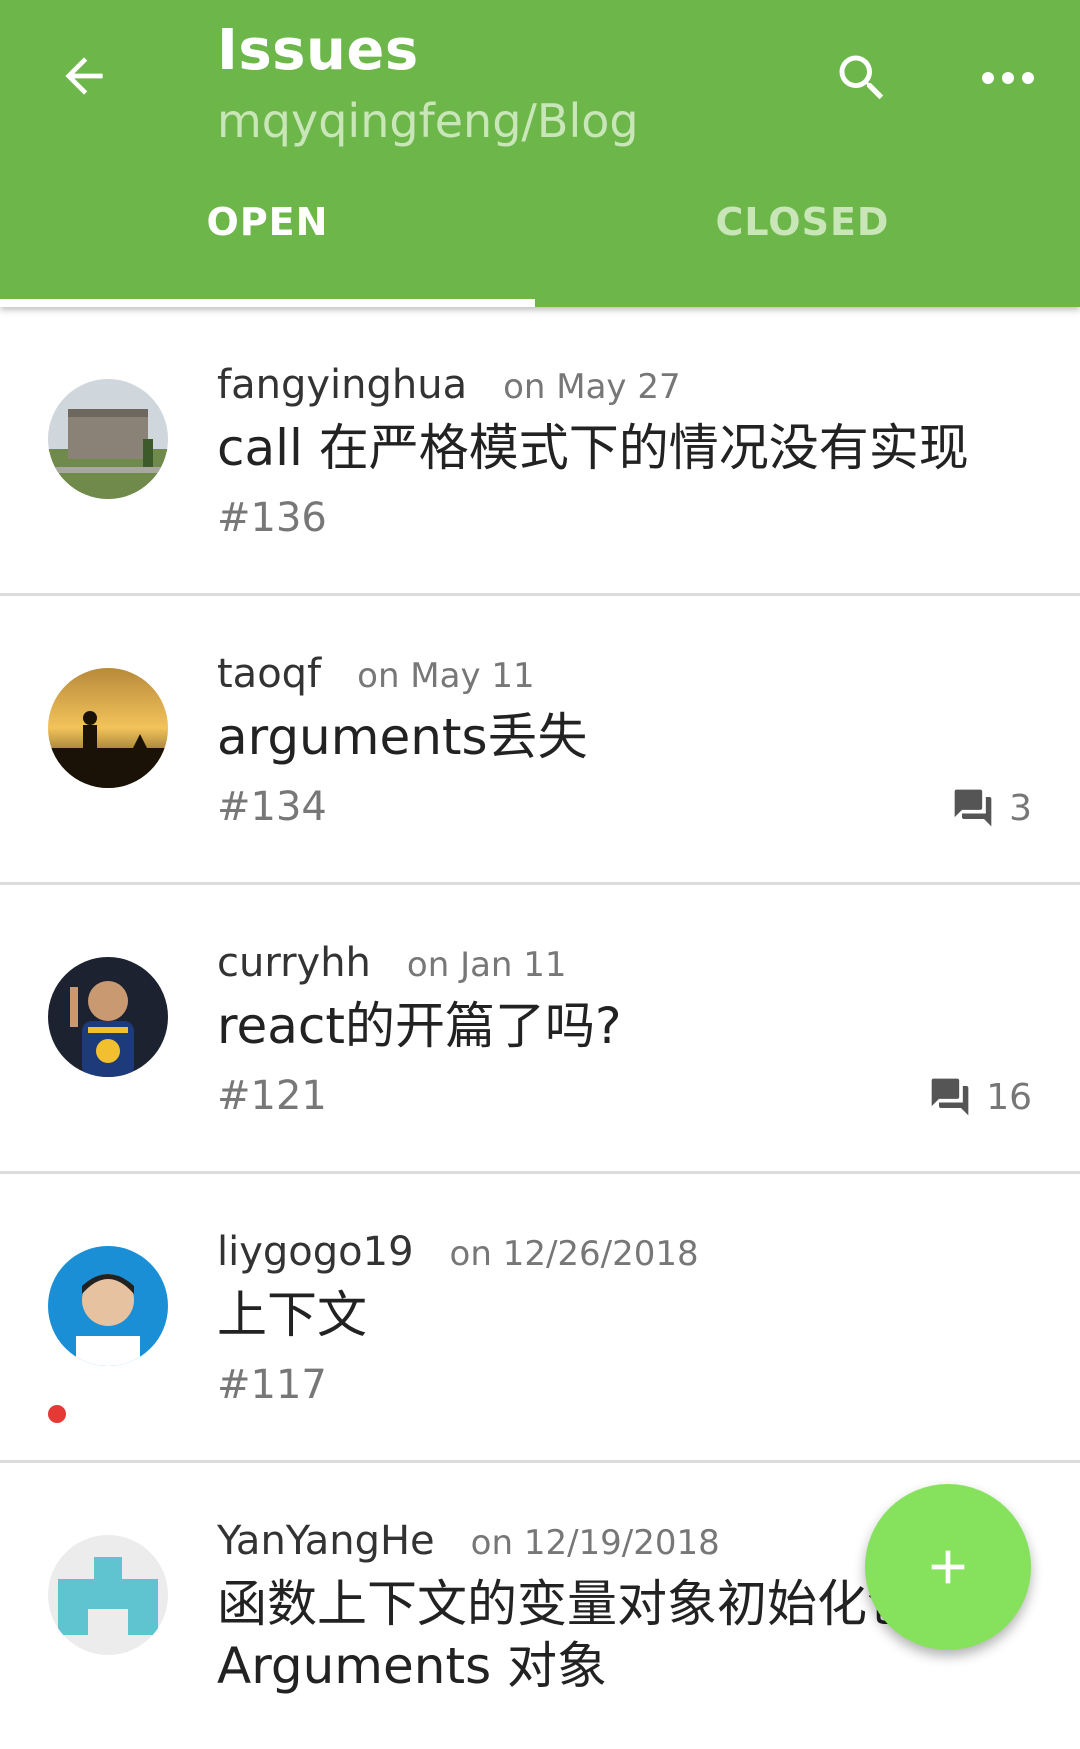  What do you see at coordinates (267, 250) in the screenshot?
I see `tab-open: OPEN` at bounding box center [267, 250].